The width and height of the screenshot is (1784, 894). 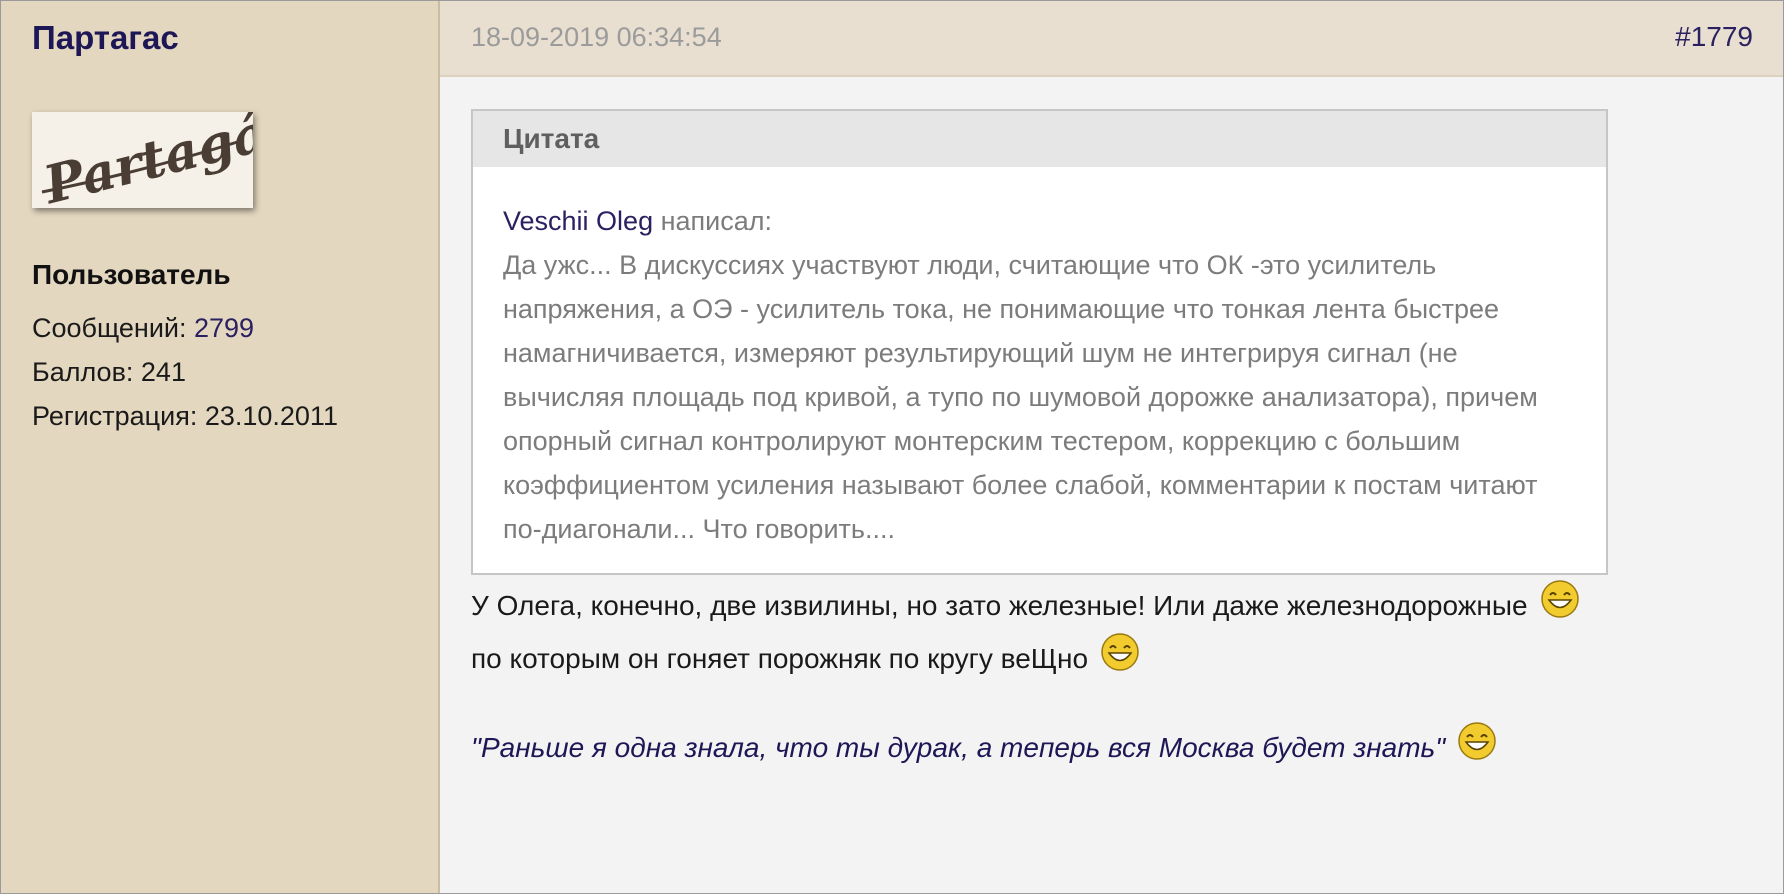 I want to click on quote-wrote: написал:, so click(x=712, y=221).